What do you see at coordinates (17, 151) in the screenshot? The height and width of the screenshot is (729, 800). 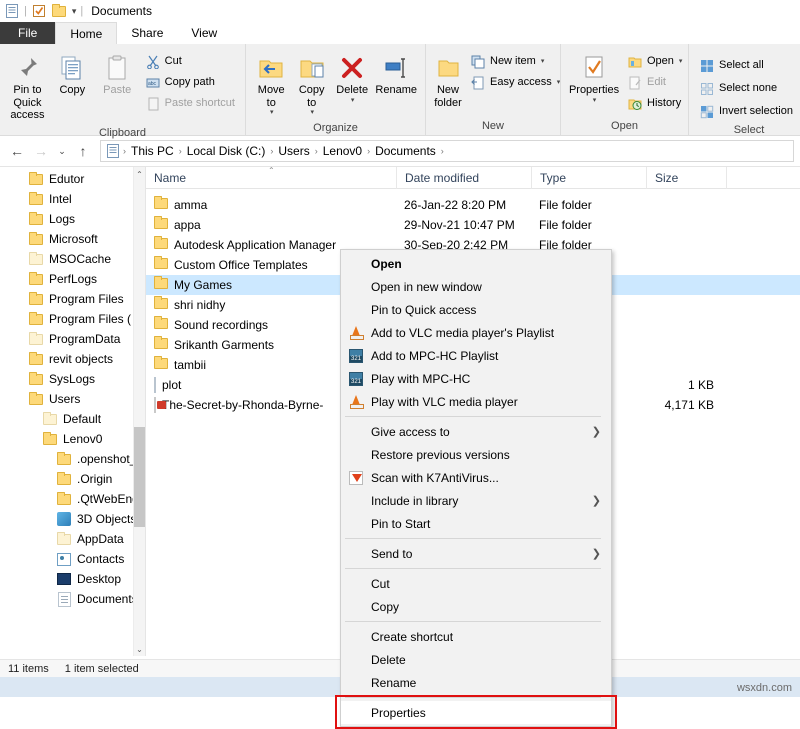 I see `back-button: ←` at bounding box center [17, 151].